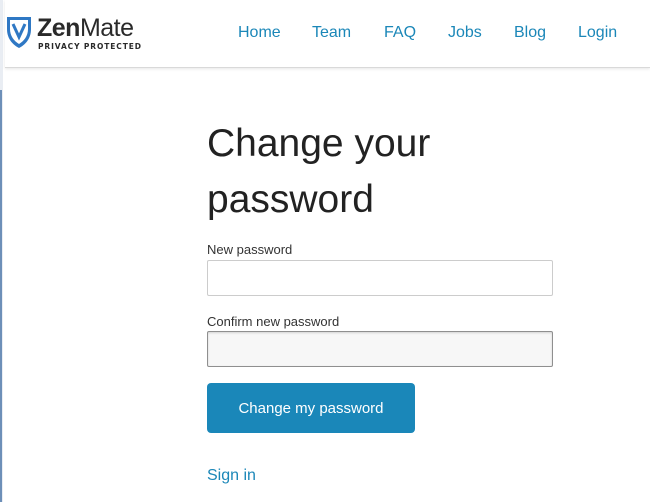 This screenshot has width=650, height=502. I want to click on main-nav: Home Team FAQ Jobs Blog Login, so click(327, 34).